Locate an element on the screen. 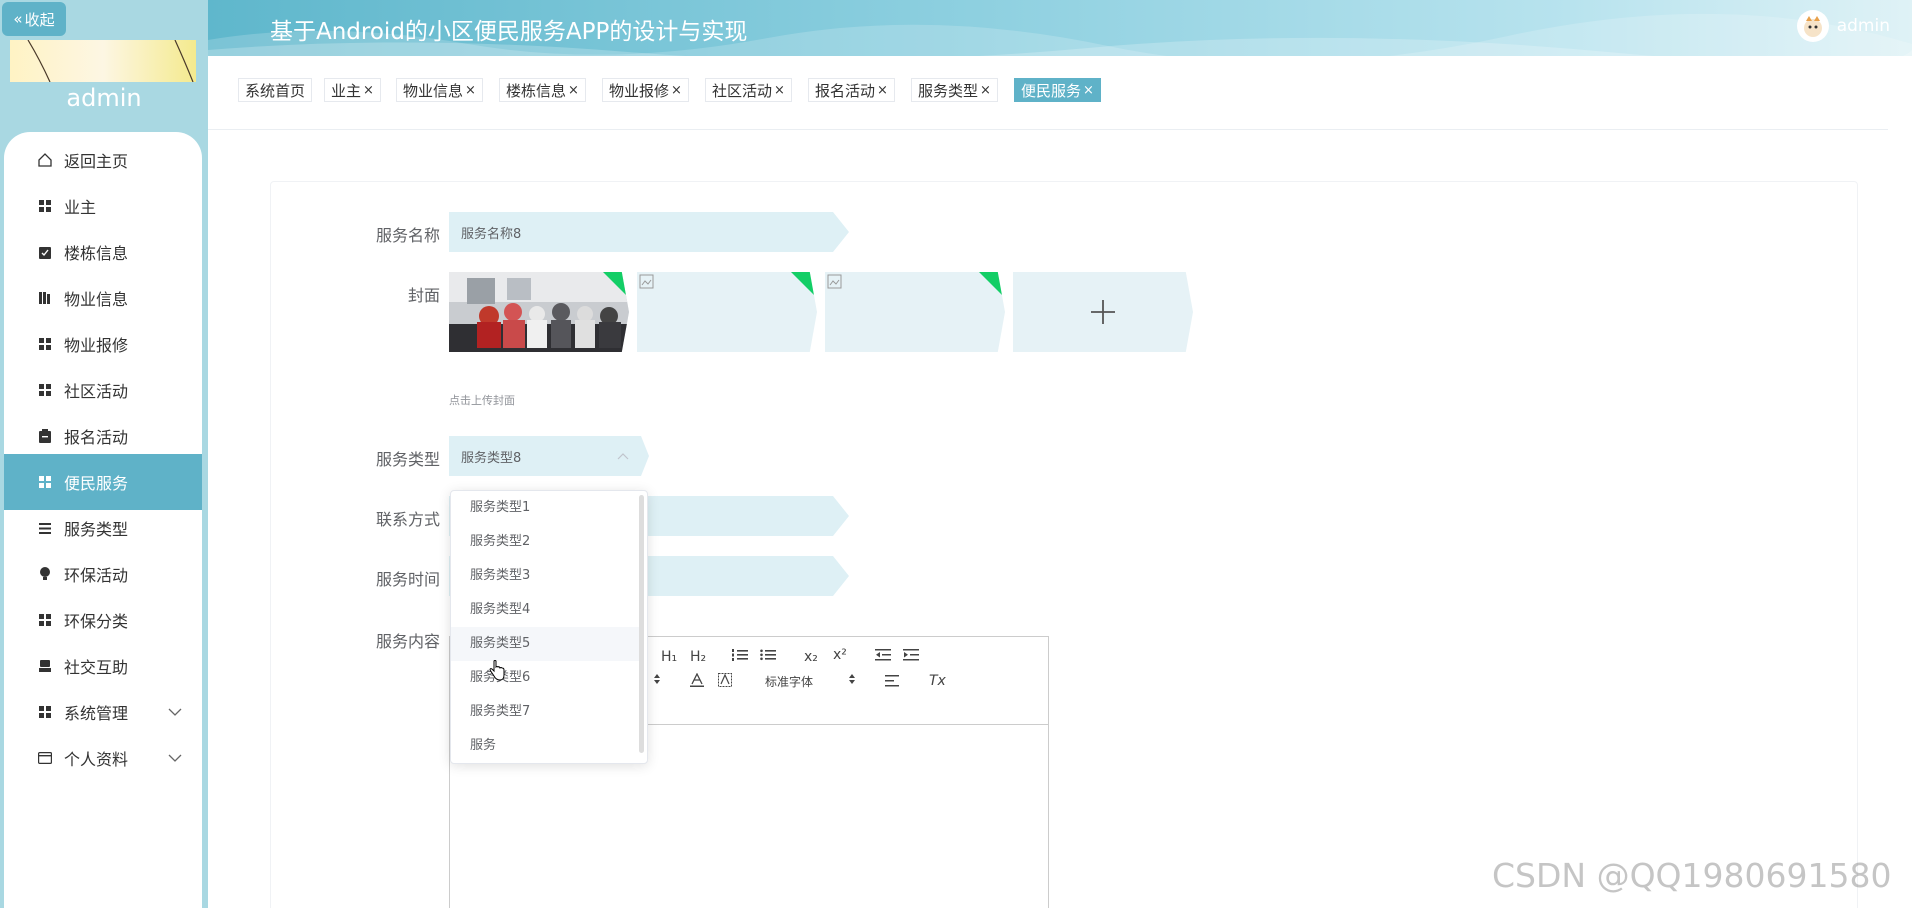 This screenshot has width=1912, height=908. list-icon is located at coordinates (45, 528).